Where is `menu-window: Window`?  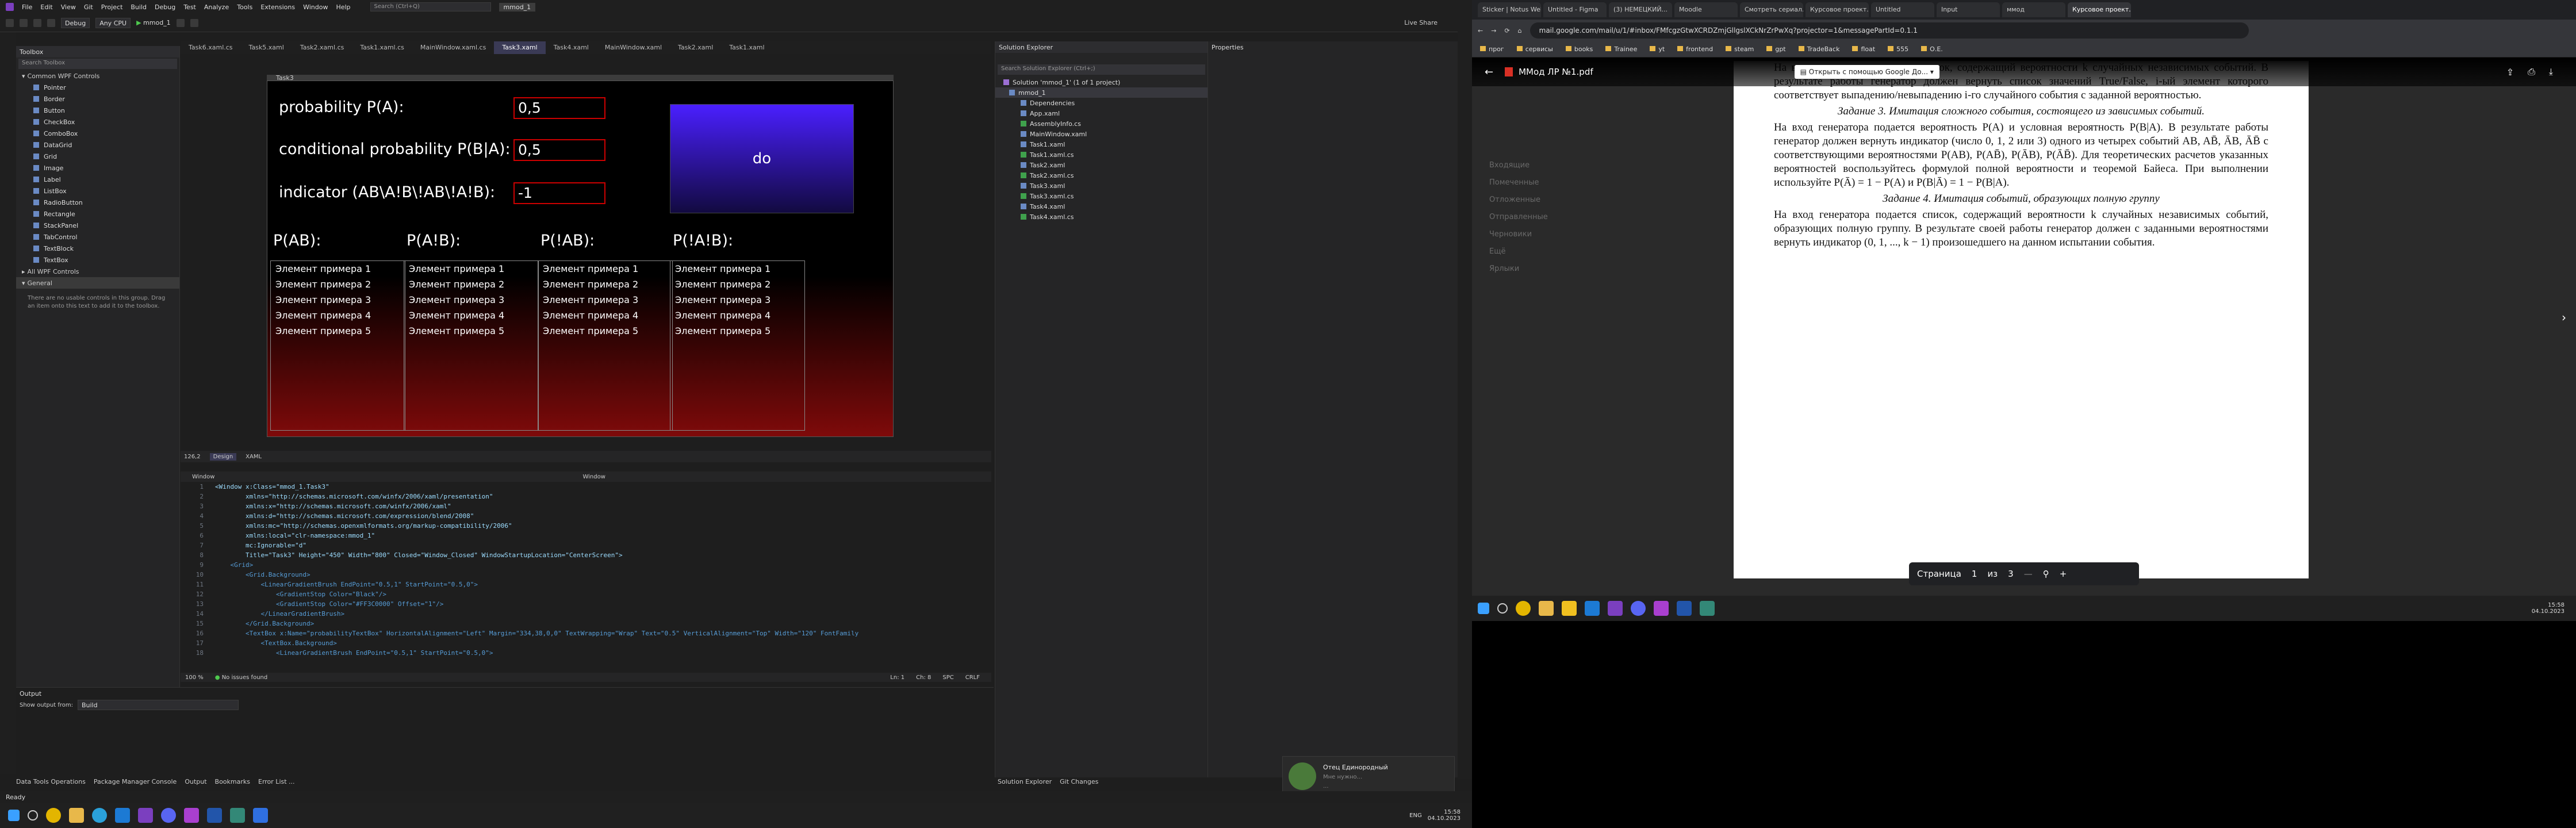
menu-window: Window is located at coordinates (315, 7).